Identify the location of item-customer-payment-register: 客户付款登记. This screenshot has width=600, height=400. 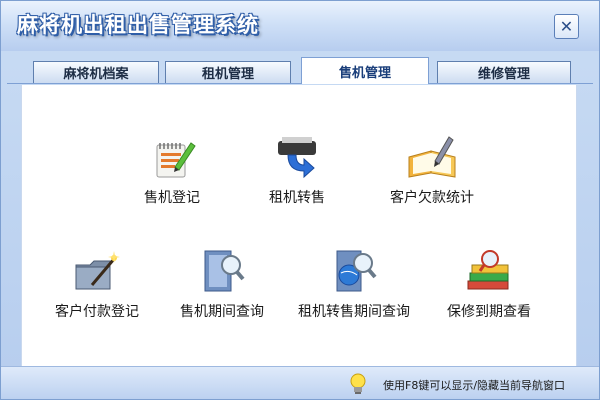
(97, 283).